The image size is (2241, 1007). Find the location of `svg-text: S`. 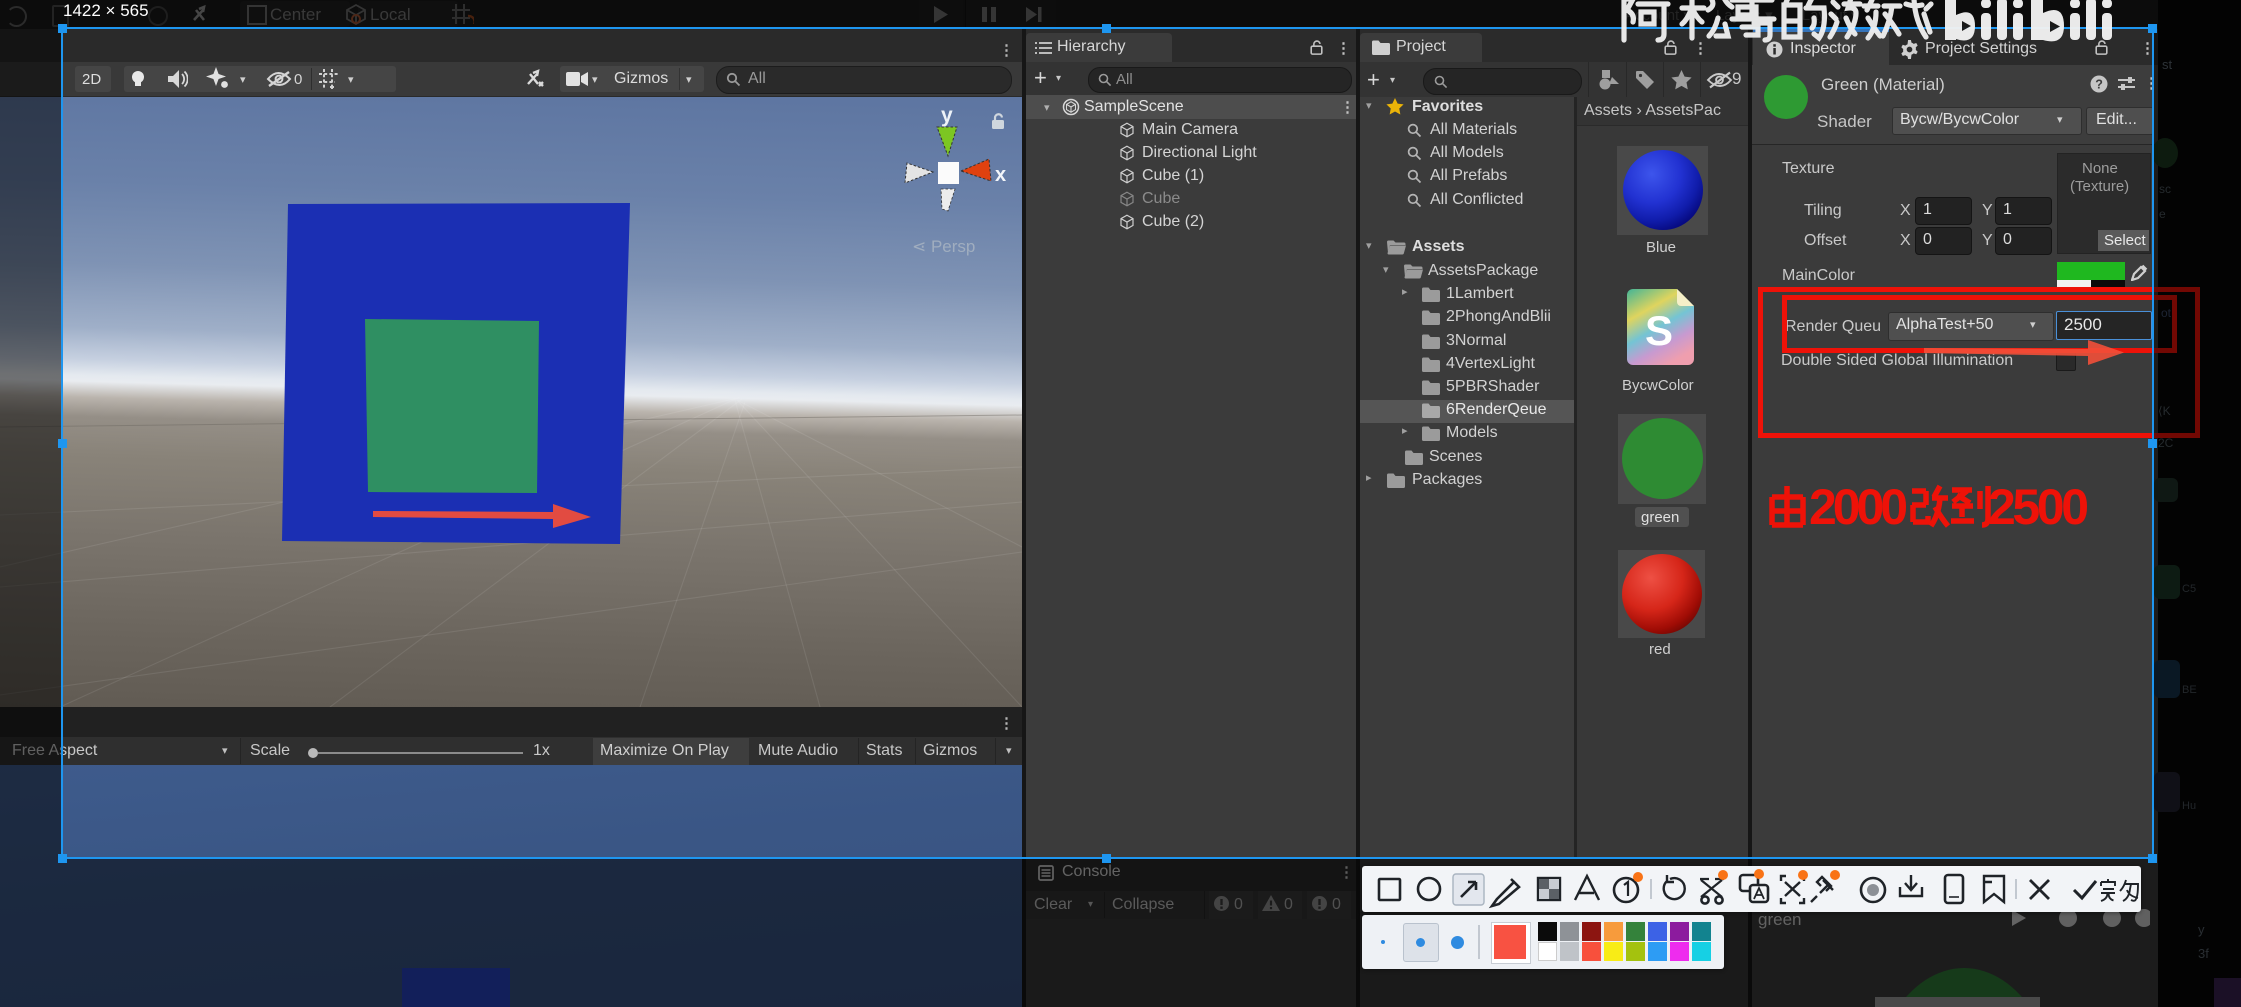

svg-text: S is located at coordinates (1659, 330).